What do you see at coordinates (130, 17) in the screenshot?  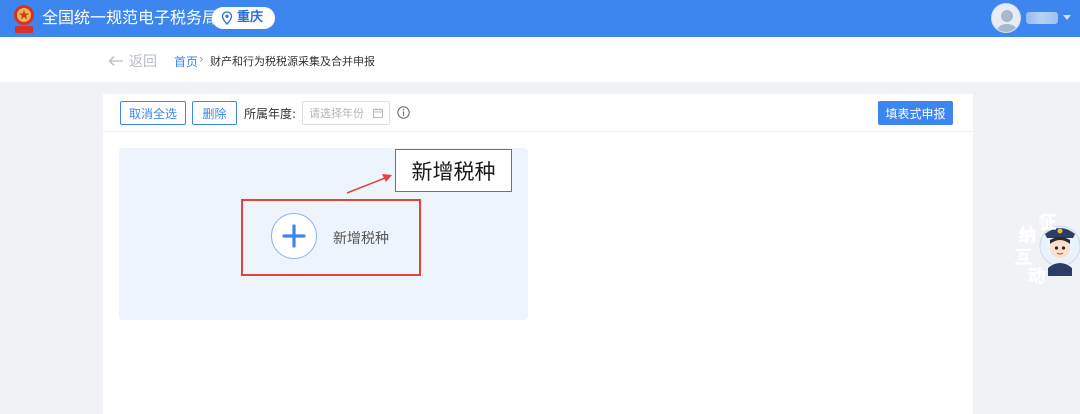 I see `site-title: 全国统一规范电子税务局` at bounding box center [130, 17].